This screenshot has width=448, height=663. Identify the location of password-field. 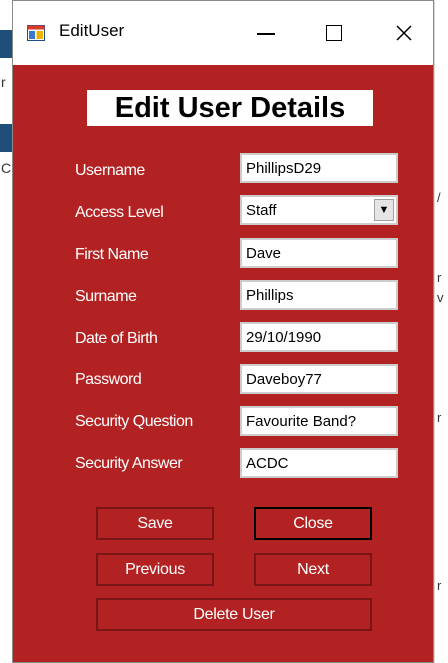
(319, 379).